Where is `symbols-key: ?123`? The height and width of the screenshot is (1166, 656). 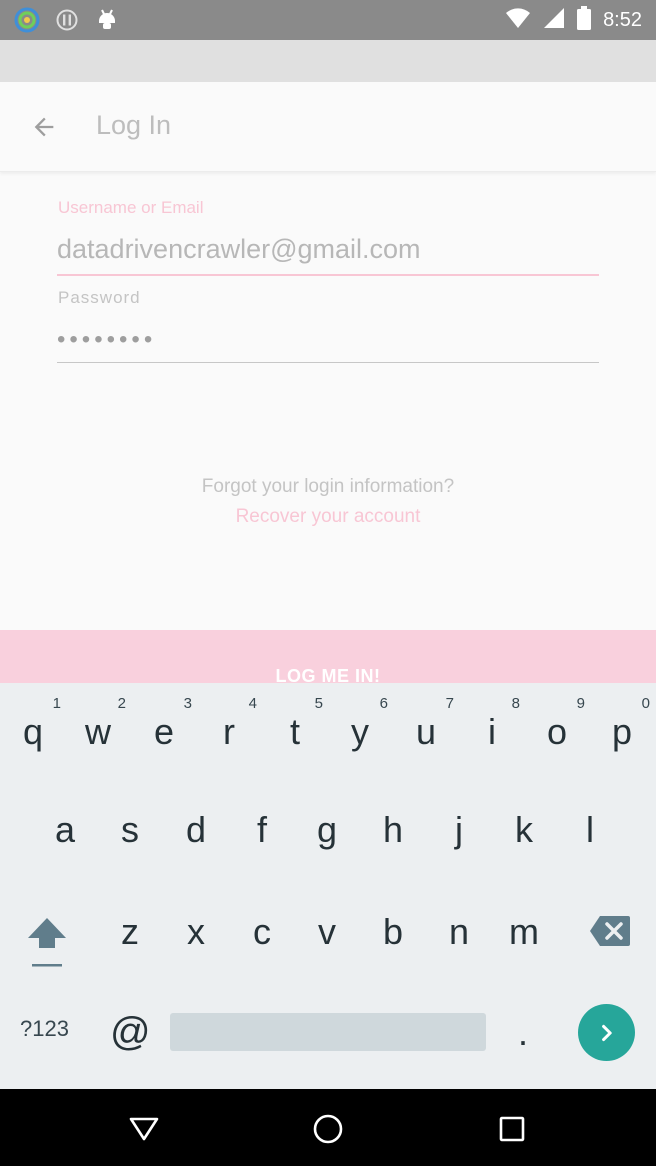
symbols-key: ?123 is located at coordinates (44, 1029).